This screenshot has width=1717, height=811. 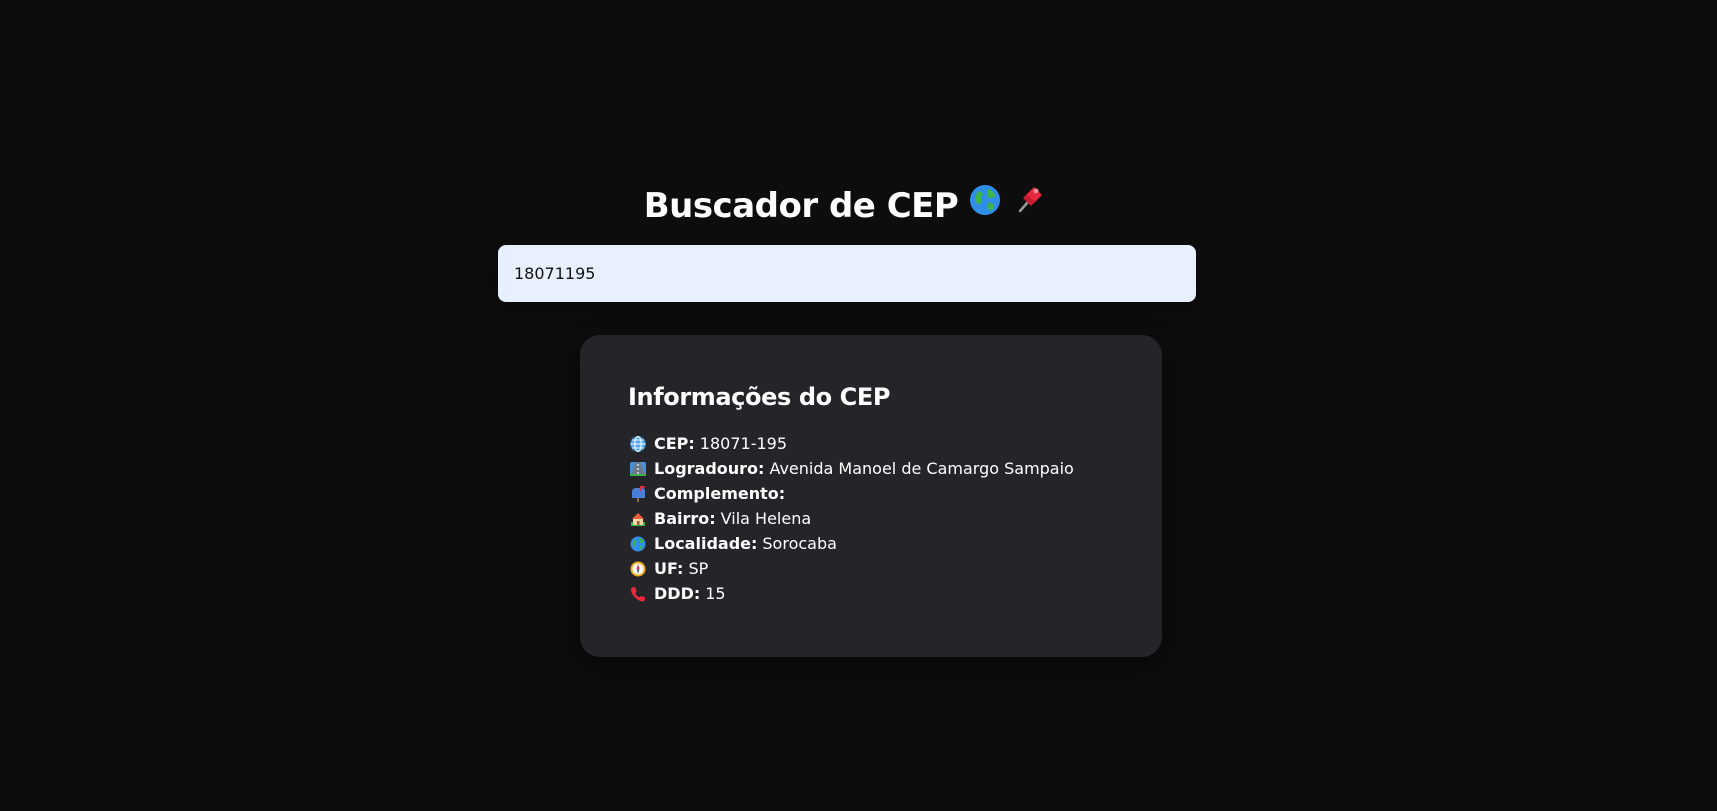 What do you see at coordinates (698, 568) in the screenshot?
I see `info-value: SP` at bounding box center [698, 568].